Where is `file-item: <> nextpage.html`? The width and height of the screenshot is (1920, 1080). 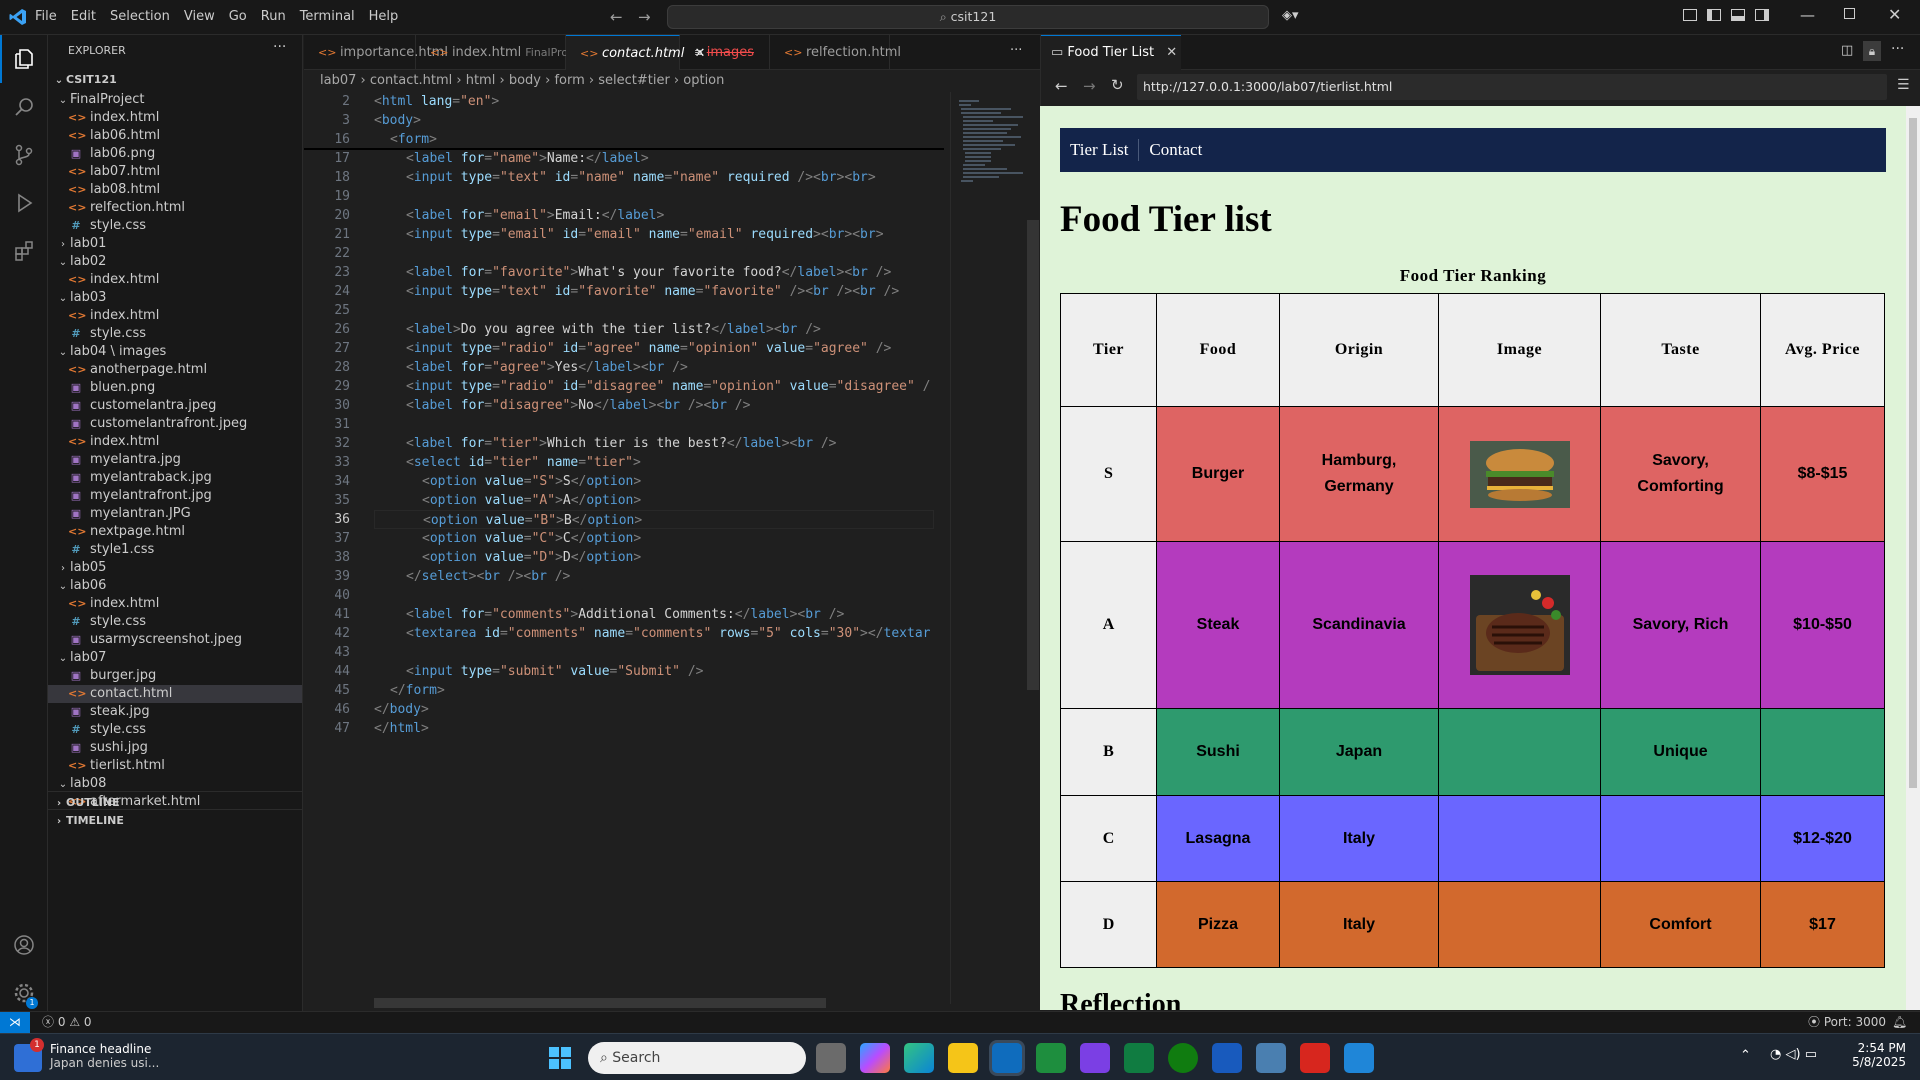 file-item: <> nextpage.html is located at coordinates (175, 532).